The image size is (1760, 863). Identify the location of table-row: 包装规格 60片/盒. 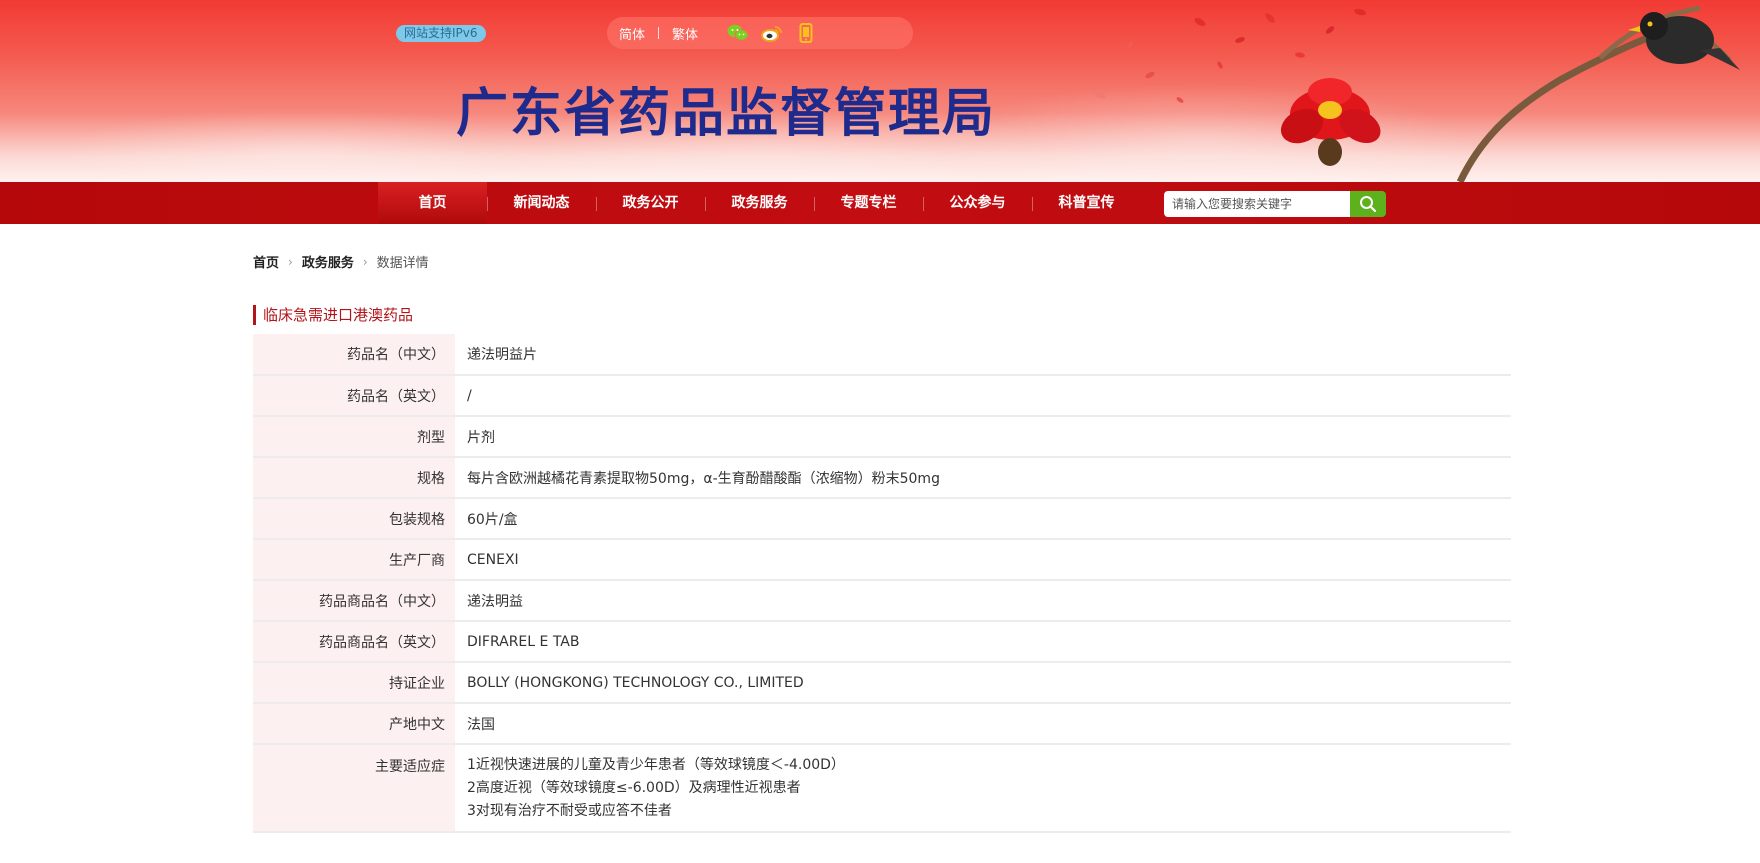
(882, 519).